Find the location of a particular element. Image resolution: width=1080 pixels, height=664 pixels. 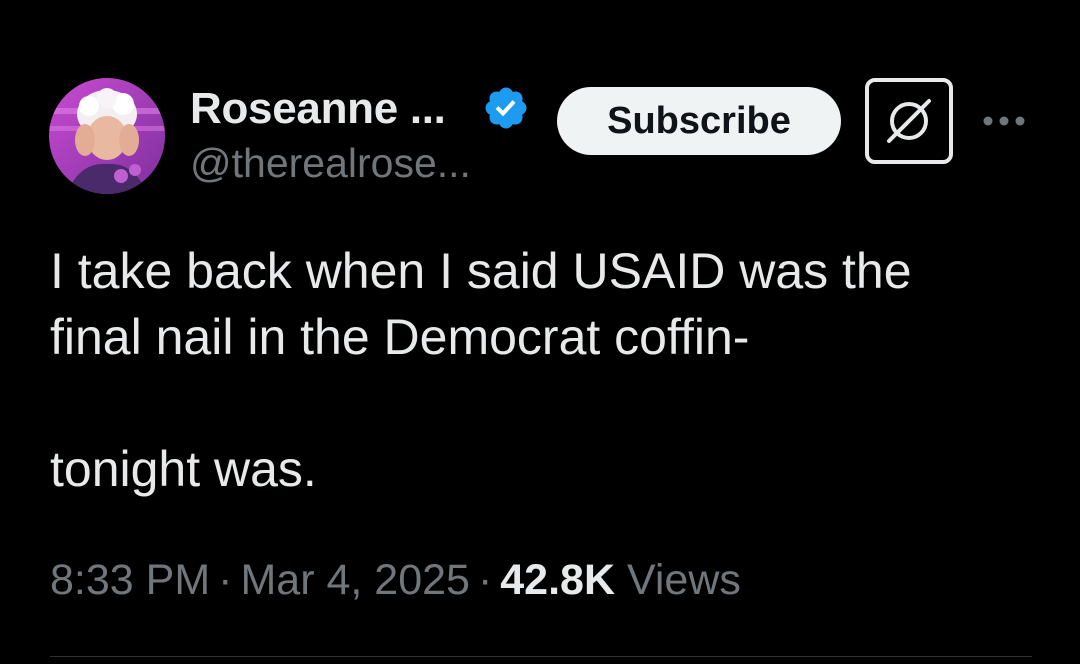

avatar-image is located at coordinates (107, 136).